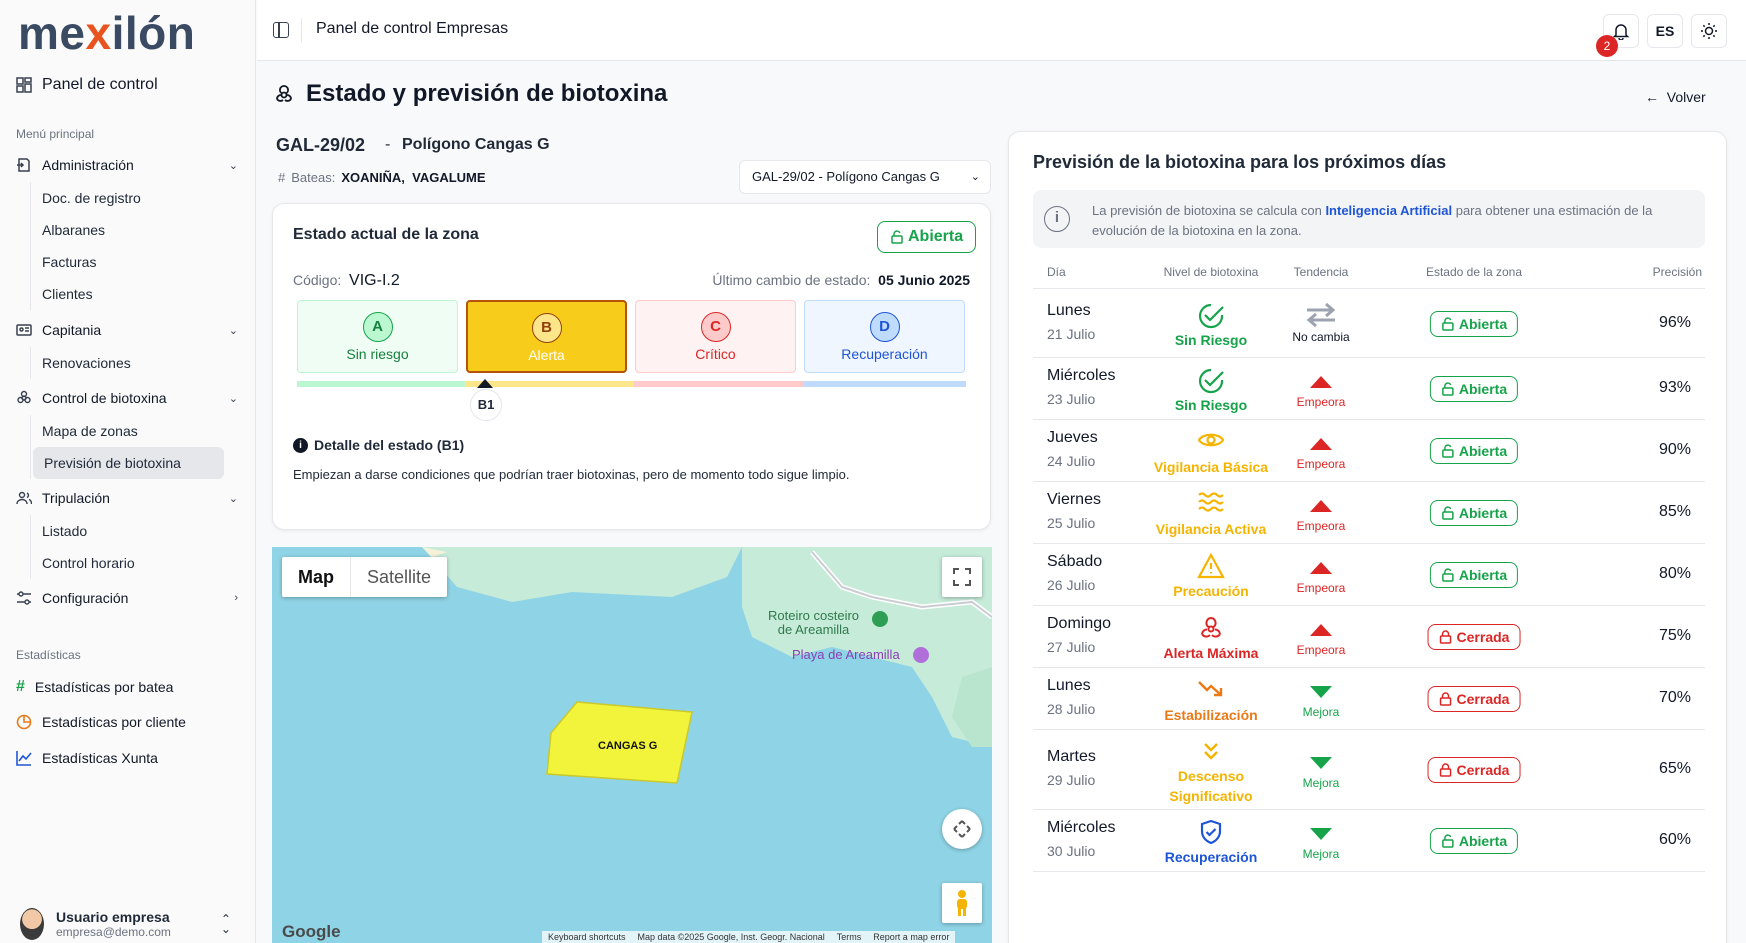 This screenshot has height=943, width=1746. Describe the element at coordinates (128, 531) in the screenshot. I see `nav-item-listado: Listado` at that location.